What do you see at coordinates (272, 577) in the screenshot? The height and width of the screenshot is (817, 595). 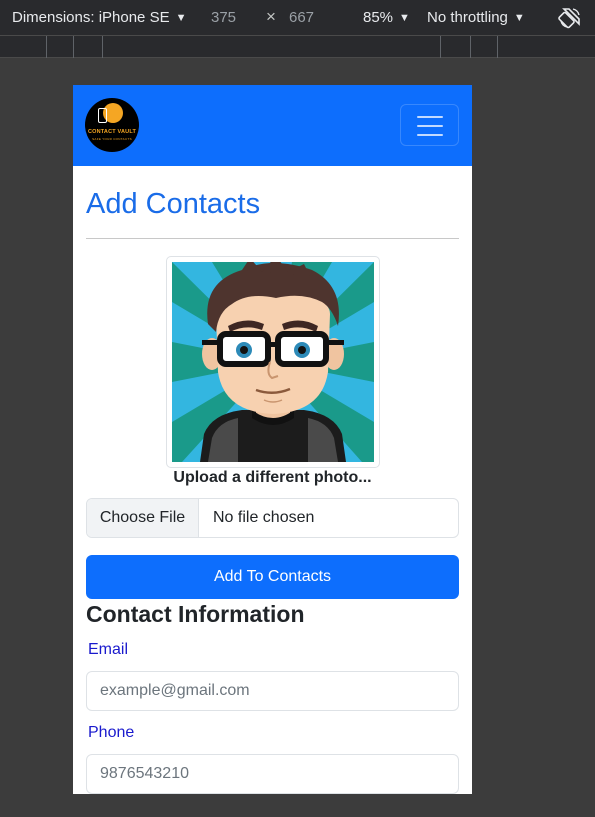 I see `add-to-contacts-button: Add To Contacts` at bounding box center [272, 577].